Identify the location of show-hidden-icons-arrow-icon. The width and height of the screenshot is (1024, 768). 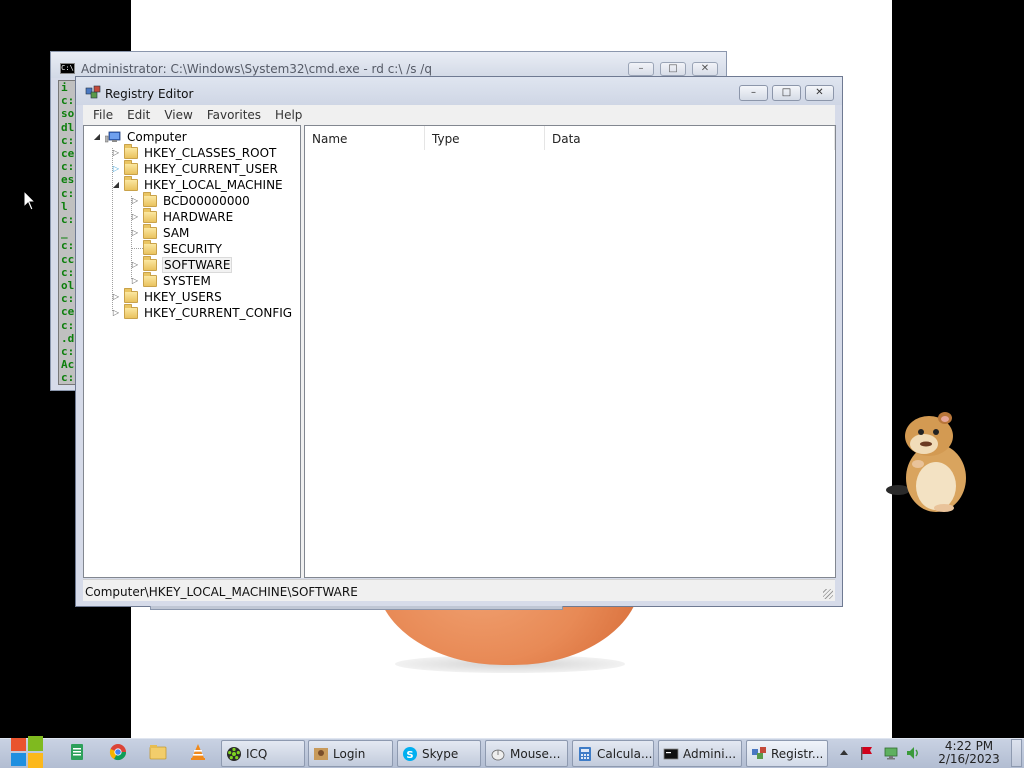
(844, 753).